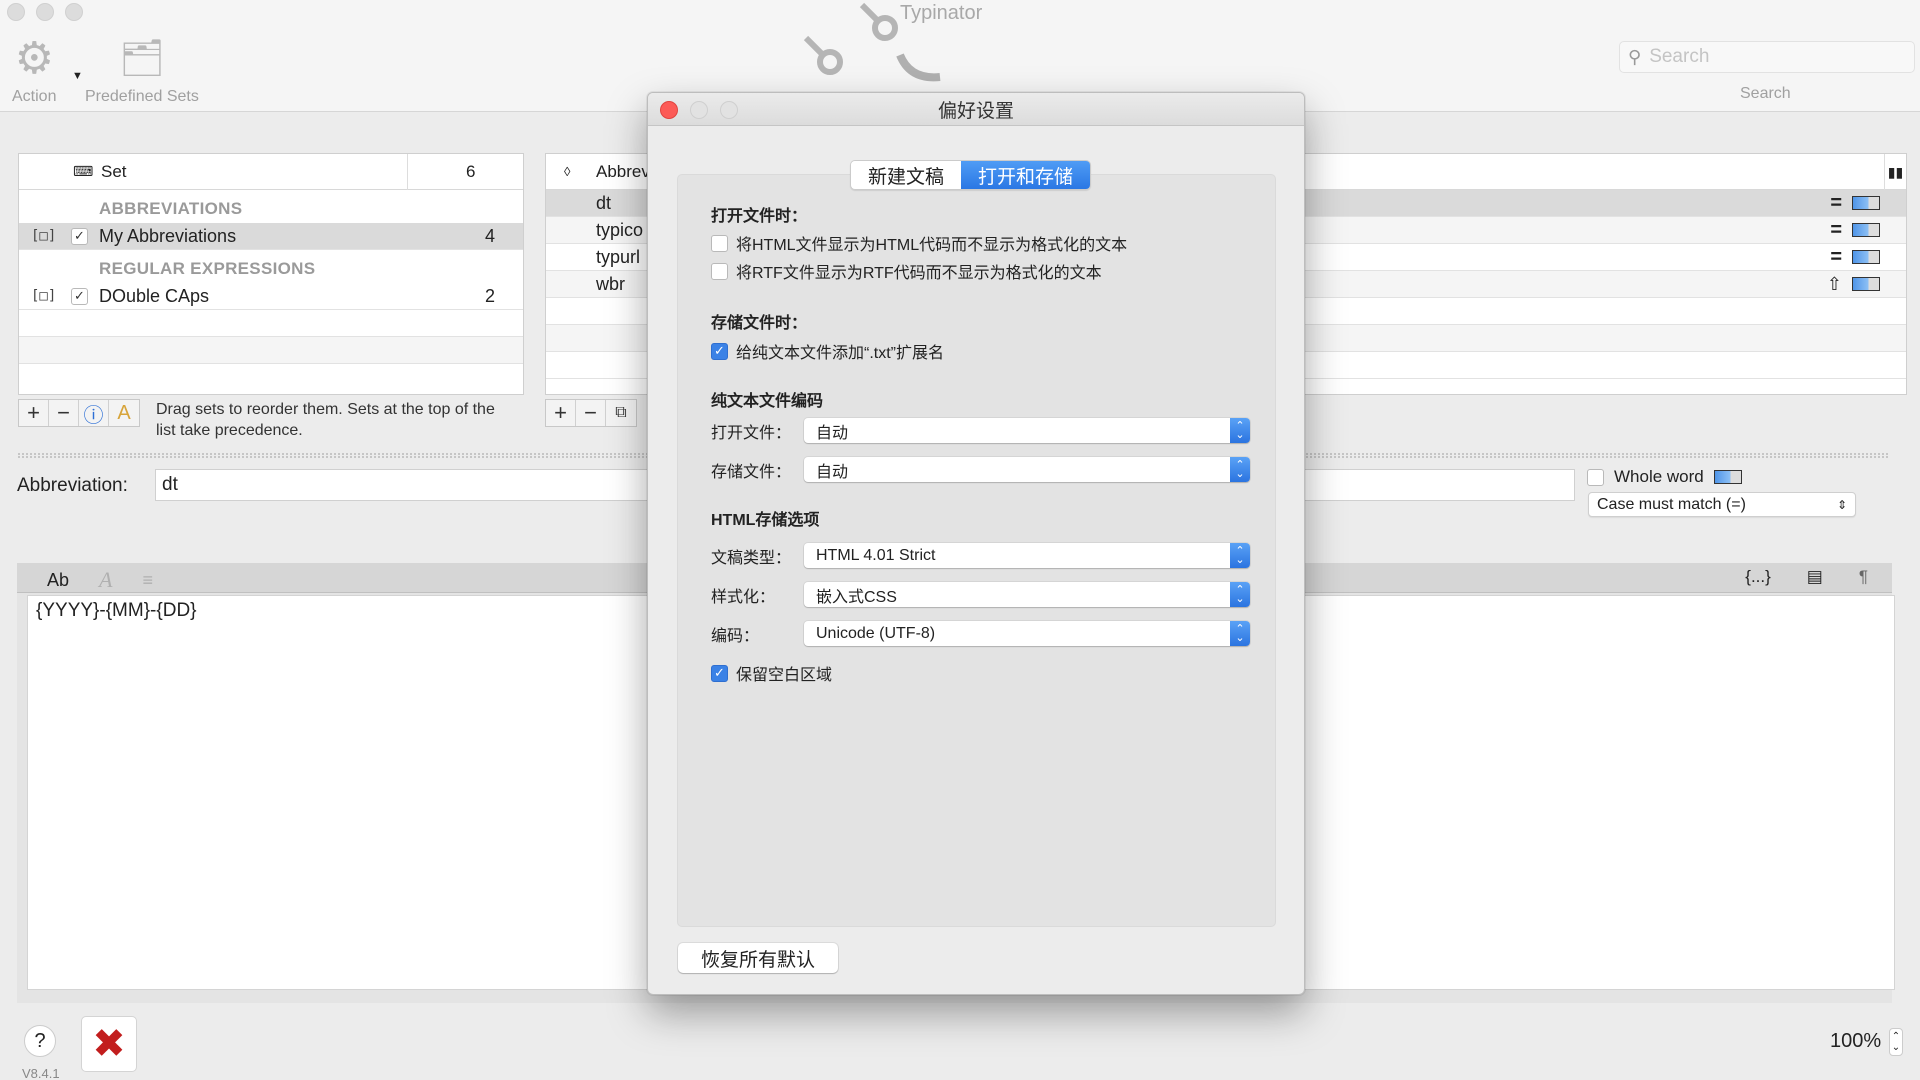  I want to click on restore-defaults-button: 恢复所有默认, so click(758, 958).